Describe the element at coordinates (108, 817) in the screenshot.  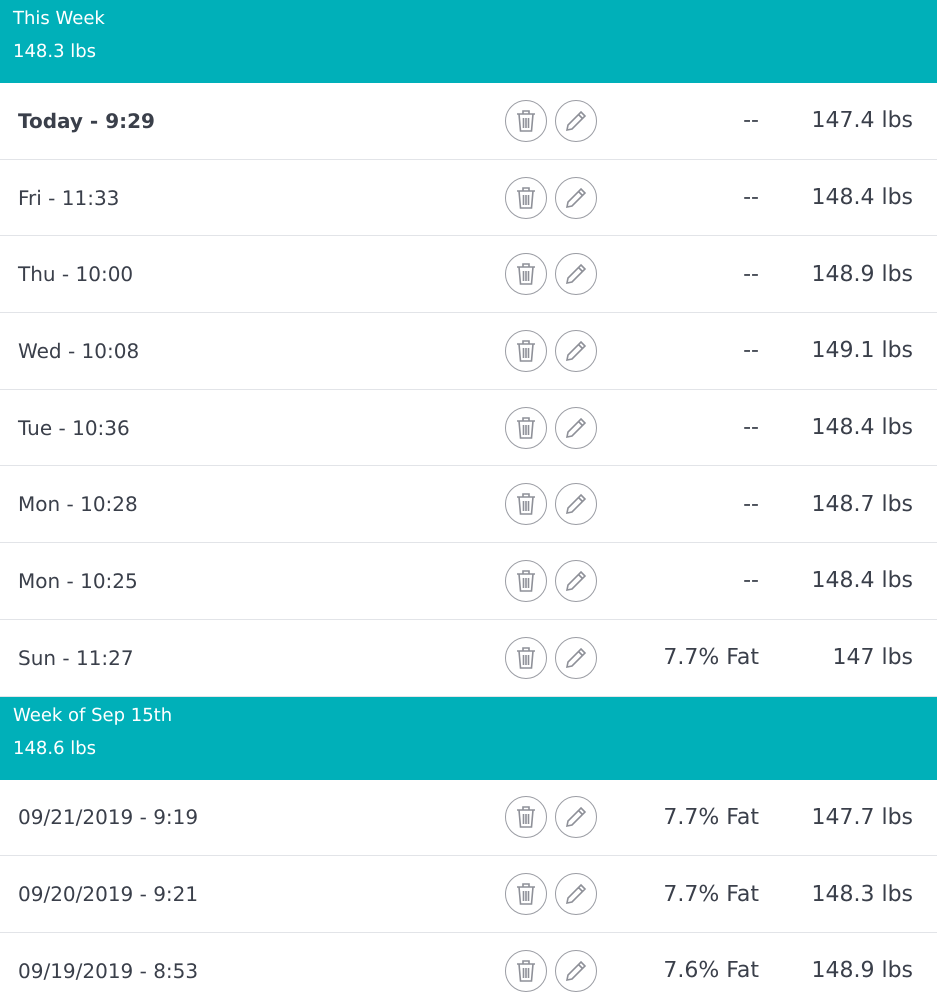
I see `entry-time: 09/21/2019 - 9:19` at that location.